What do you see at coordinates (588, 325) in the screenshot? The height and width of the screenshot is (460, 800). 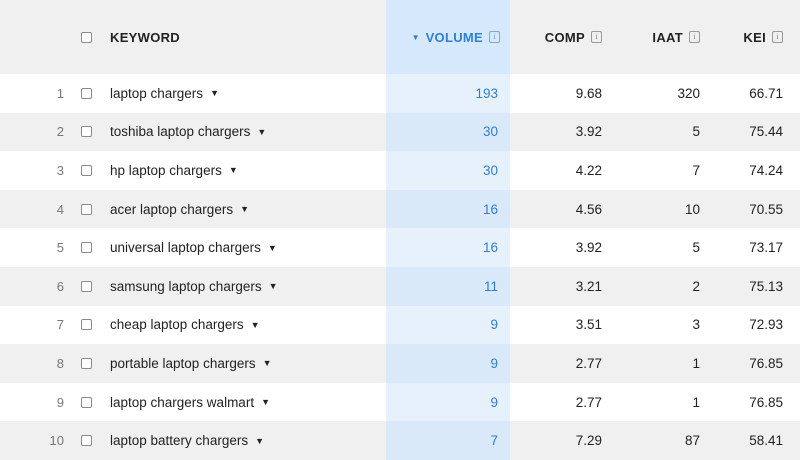 I see `comp-cell: 3.51` at bounding box center [588, 325].